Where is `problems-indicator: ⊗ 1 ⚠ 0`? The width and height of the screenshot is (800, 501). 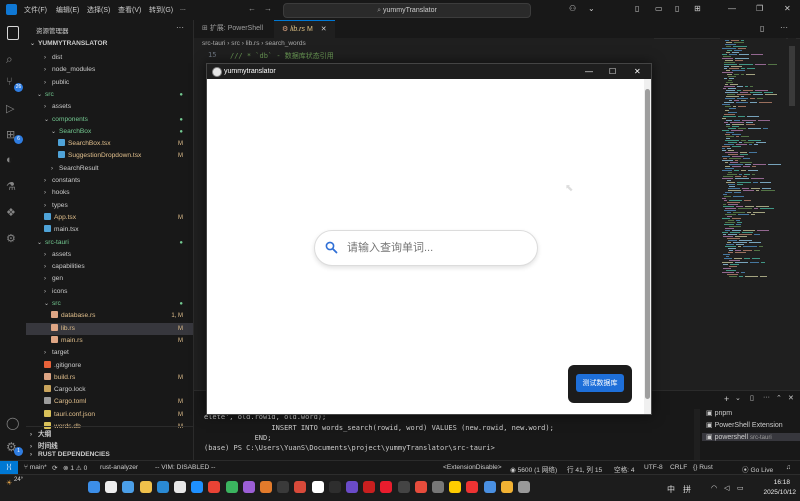
problems-indicator: ⊗ 1 ⚠ 0 is located at coordinates (75, 468).